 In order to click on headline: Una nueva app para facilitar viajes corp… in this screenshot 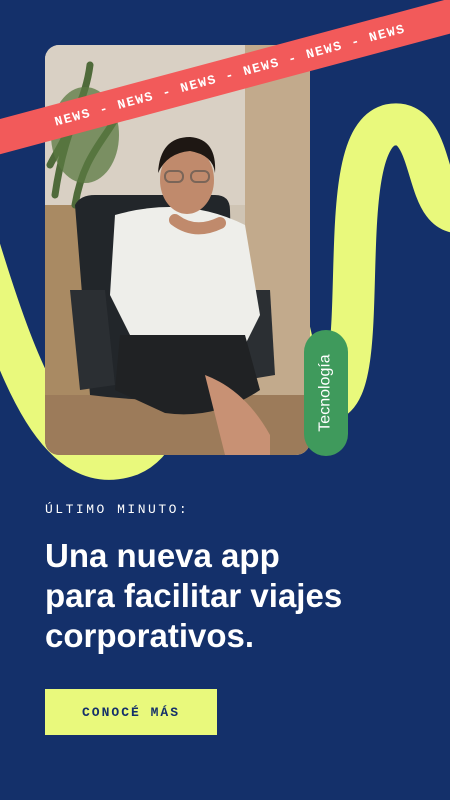, I will do `click(235, 596)`.